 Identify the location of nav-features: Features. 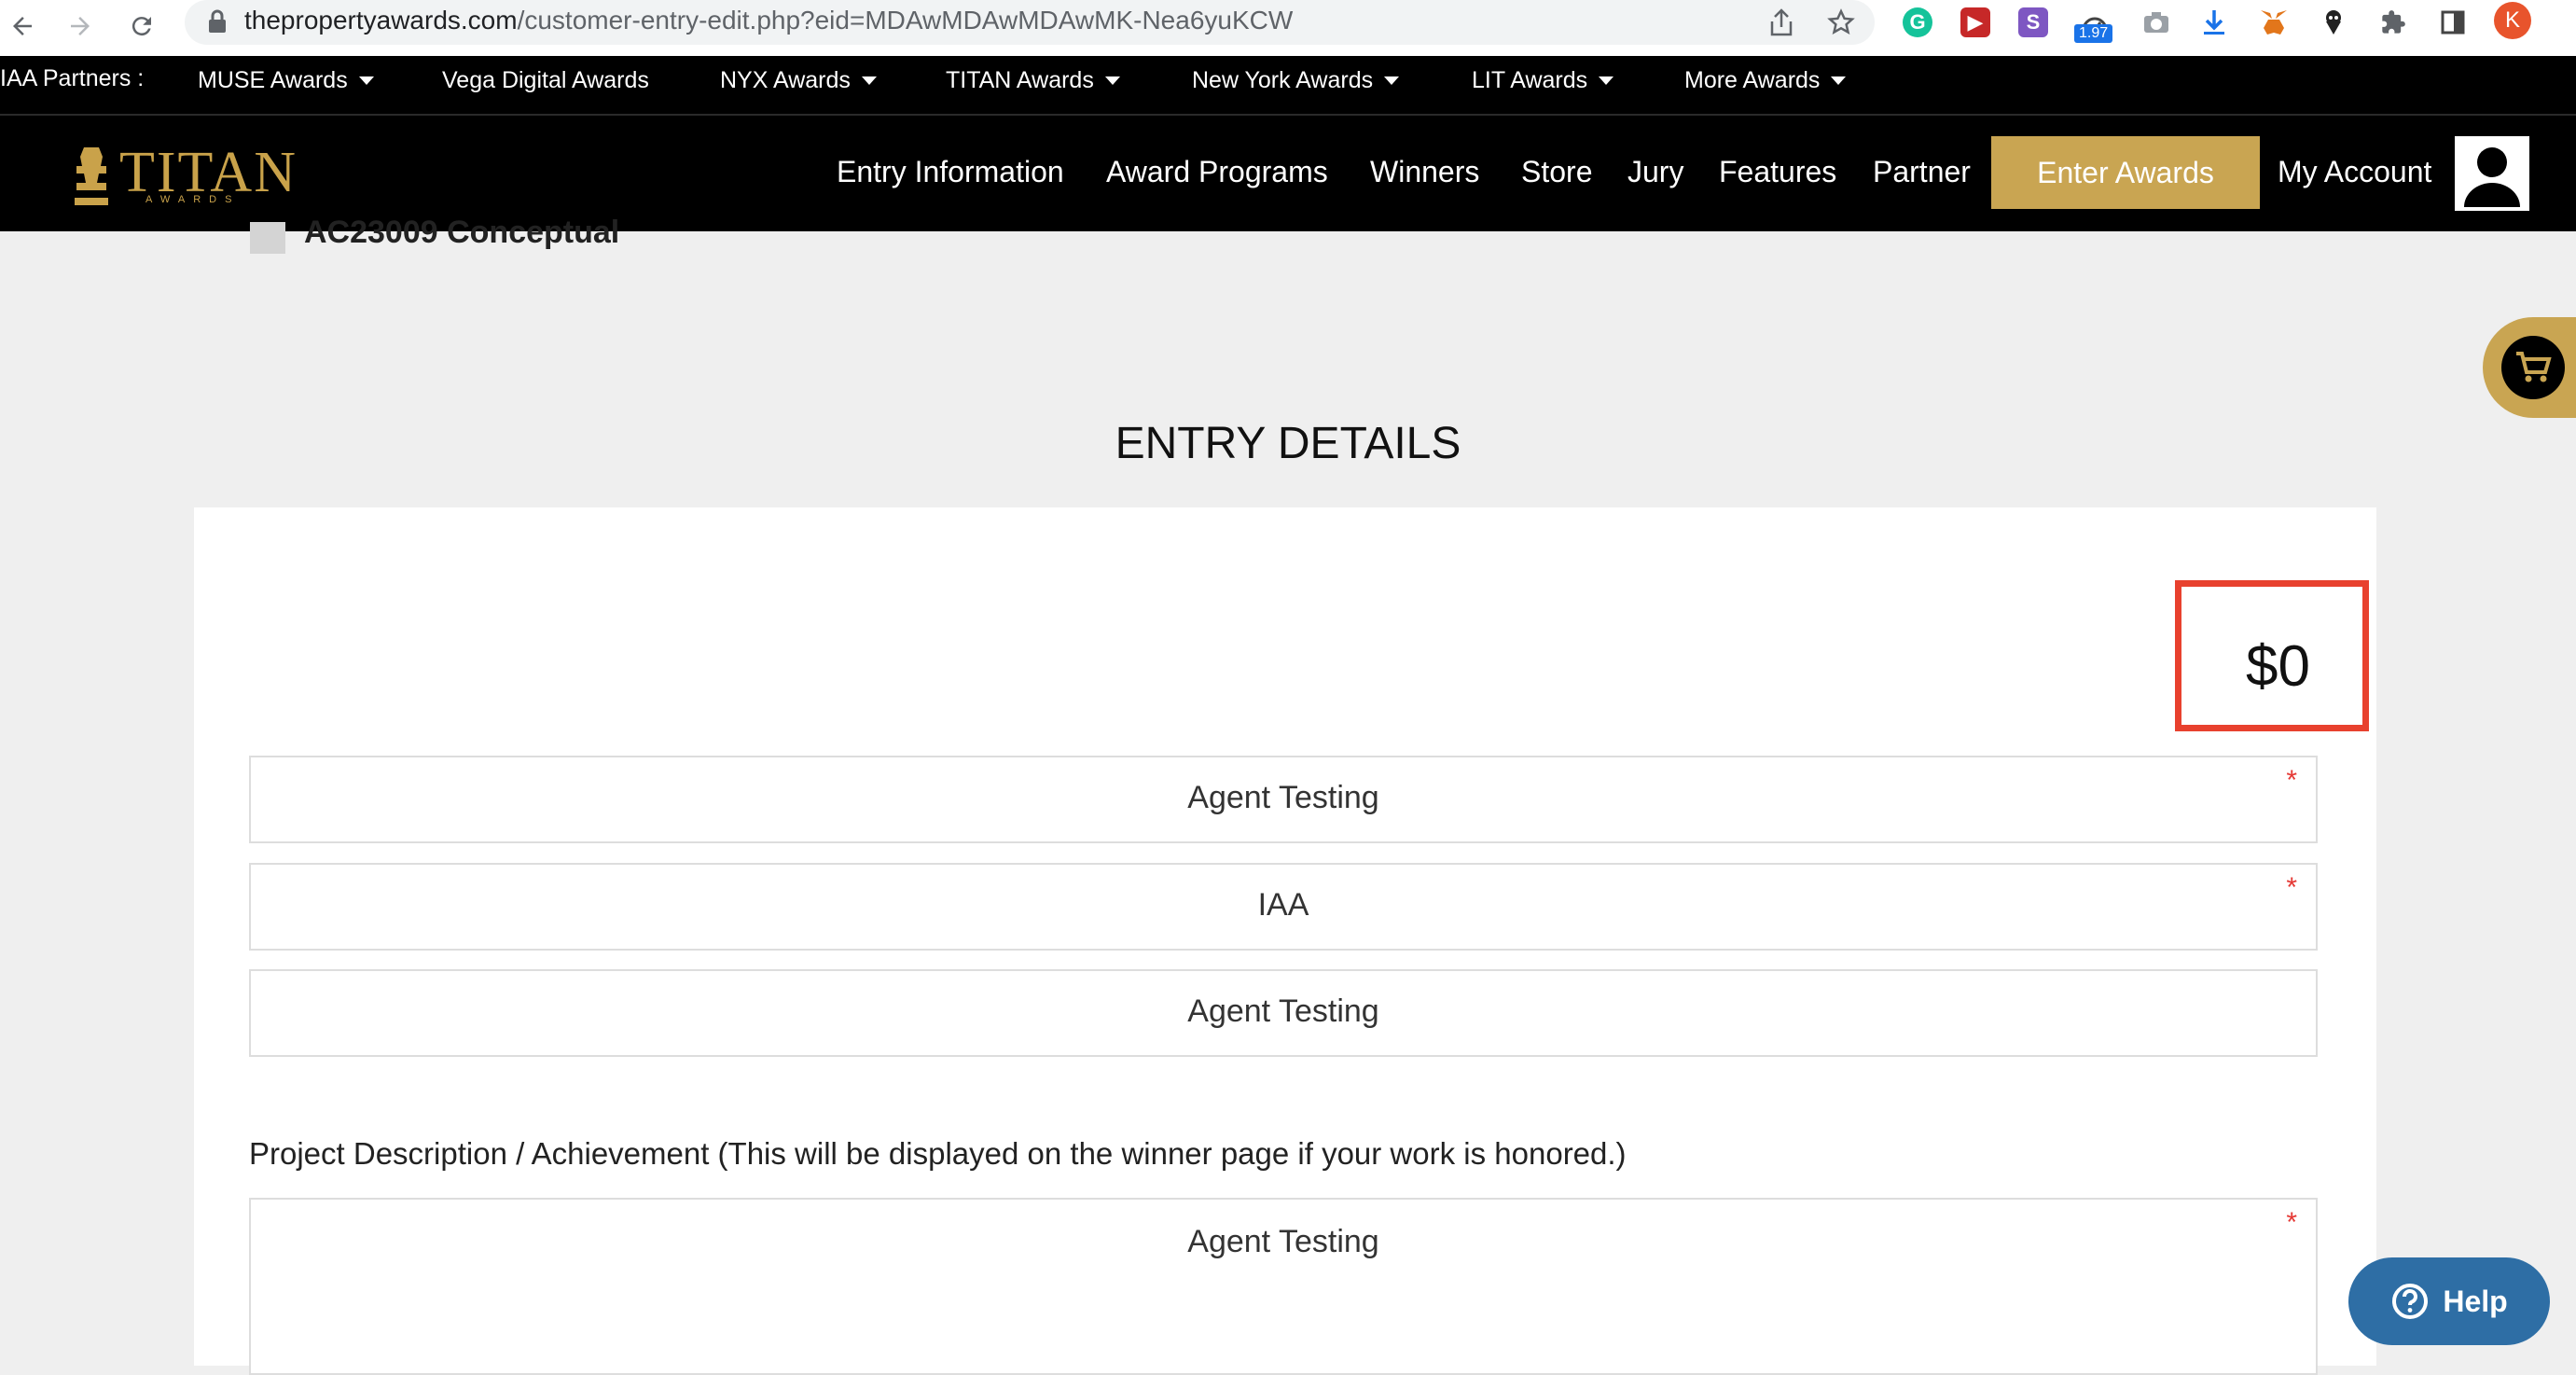
(1777, 172).